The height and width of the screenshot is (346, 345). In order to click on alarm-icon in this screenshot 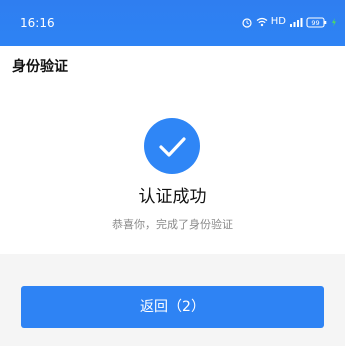, I will do `click(247, 22)`.